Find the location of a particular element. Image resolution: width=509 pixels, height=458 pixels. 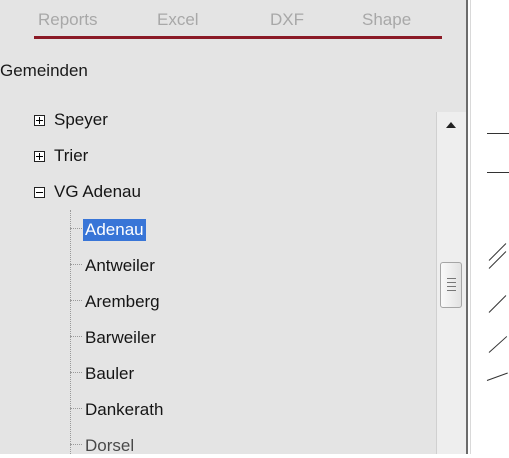

tree-item-label: Aremberg is located at coordinates (122, 301).